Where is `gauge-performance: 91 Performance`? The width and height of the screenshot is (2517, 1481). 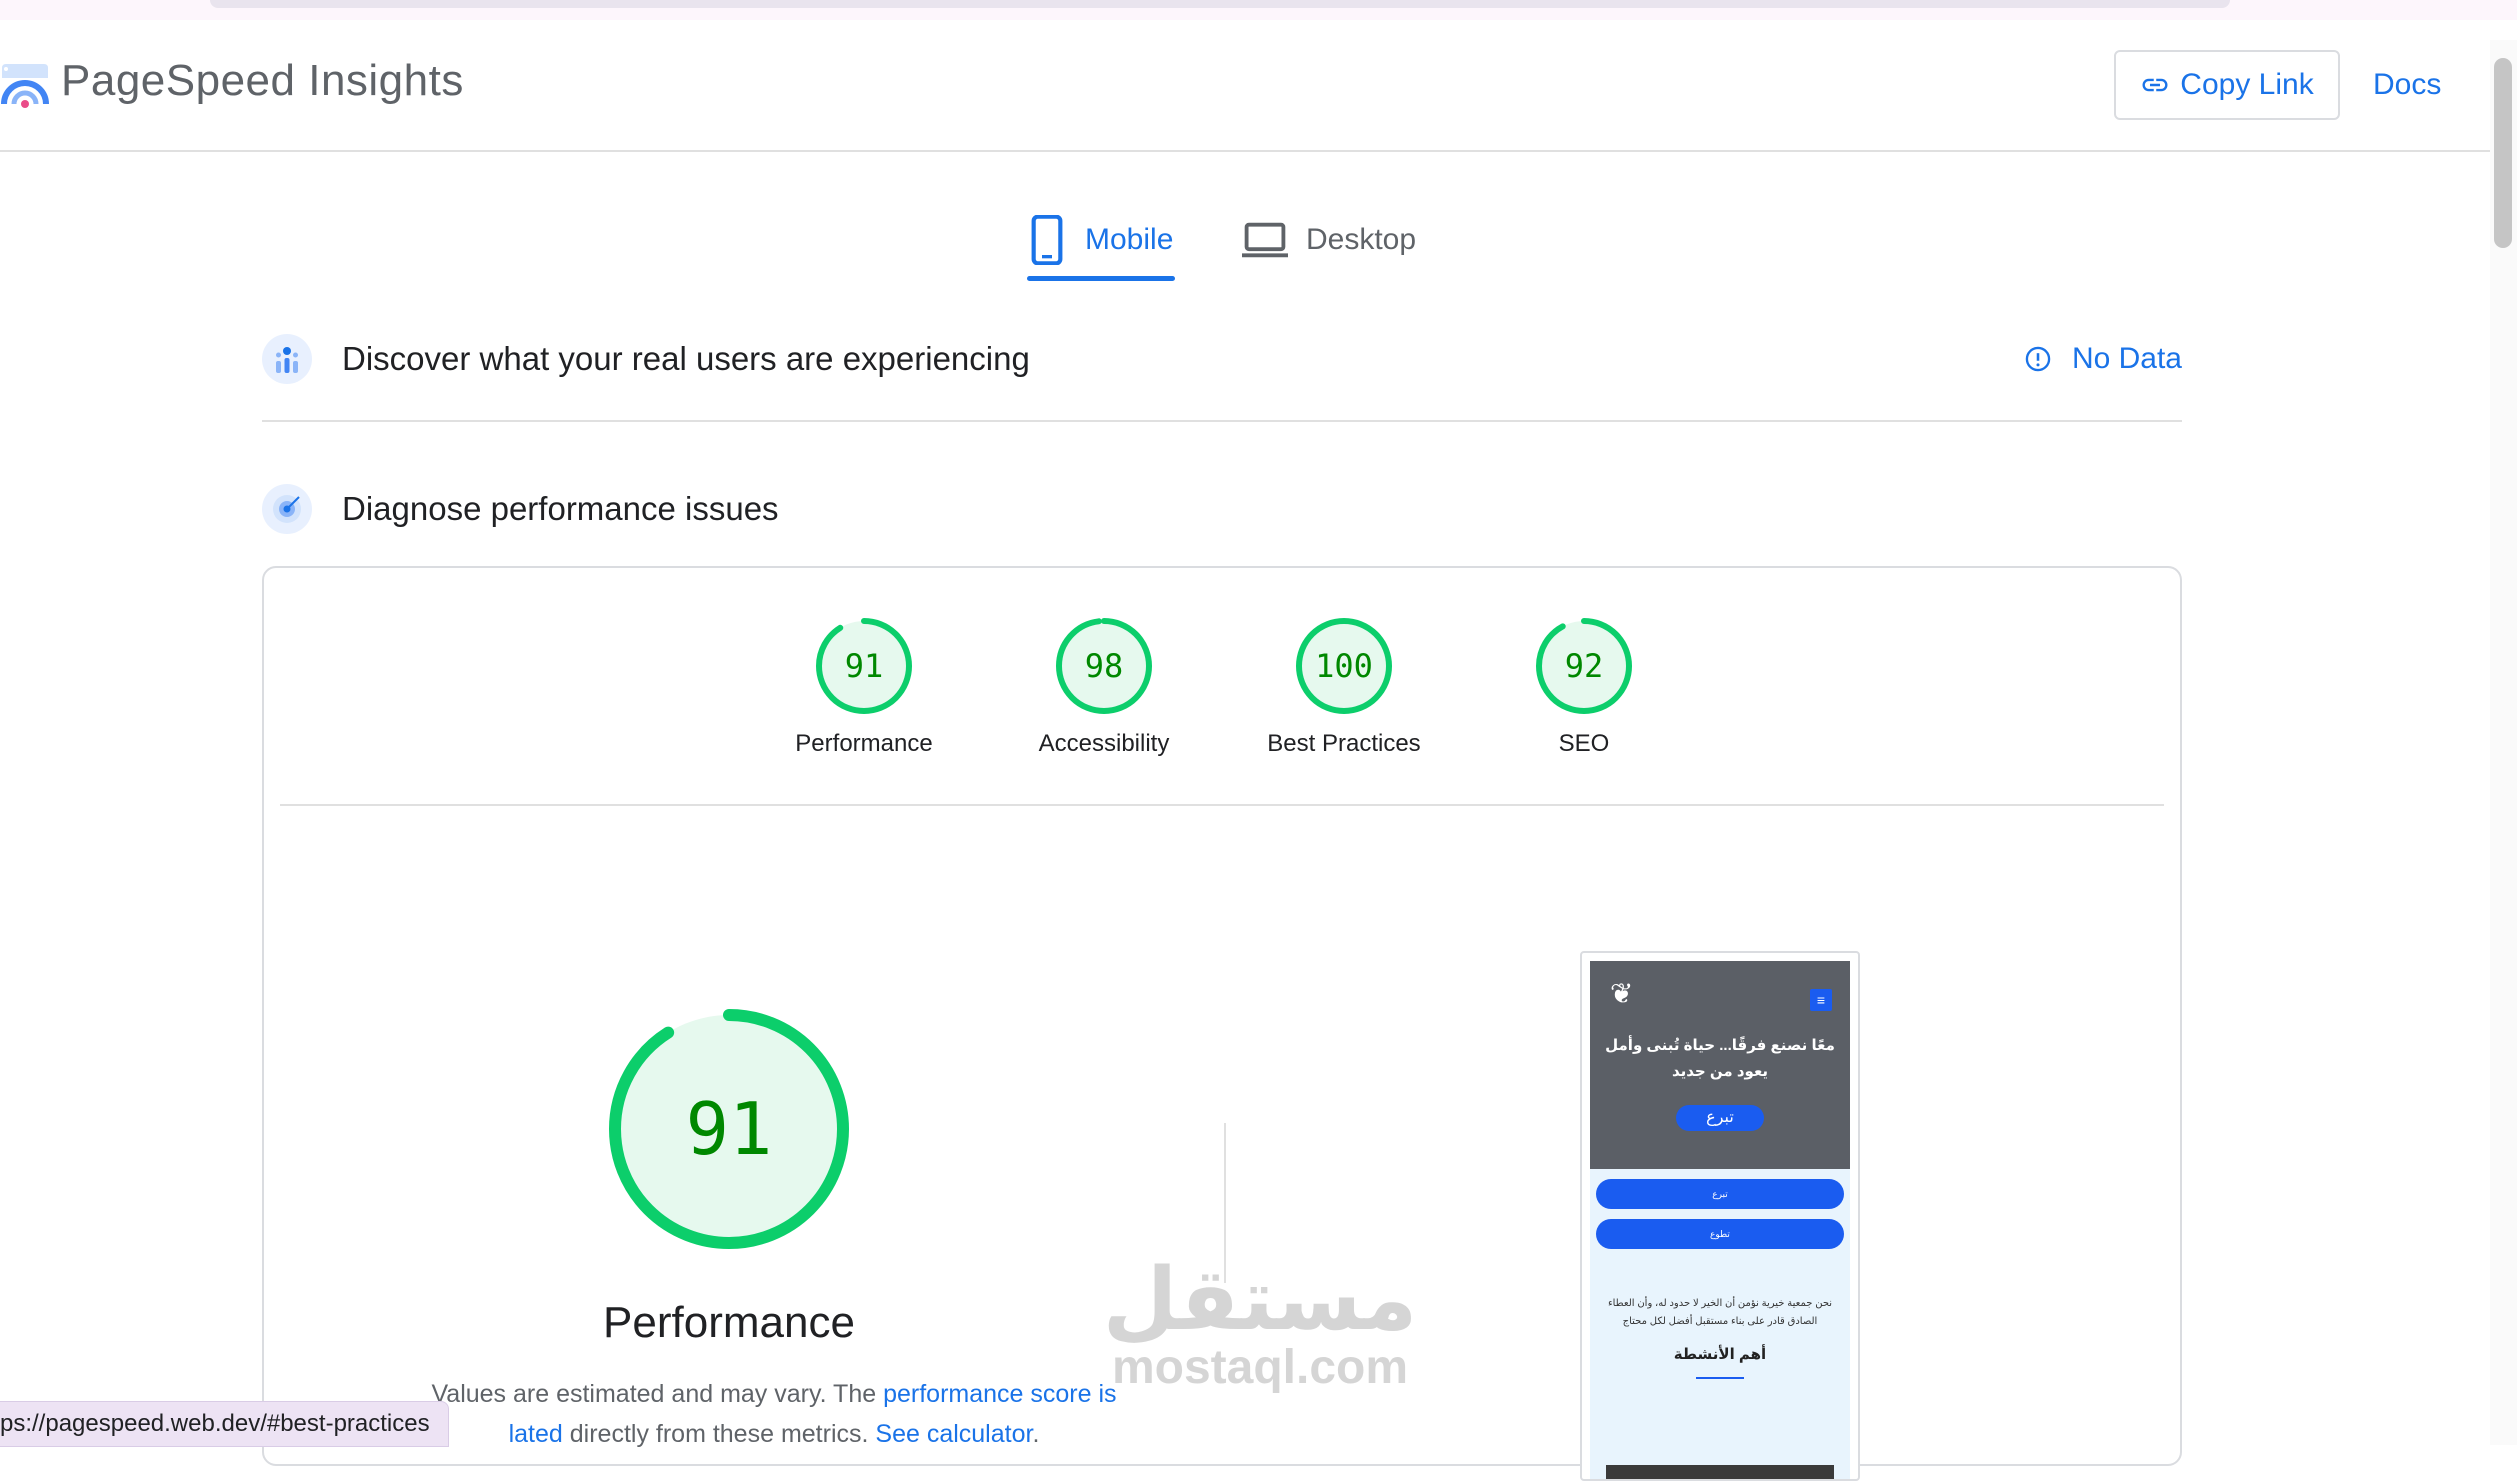 gauge-performance: 91 Performance is located at coordinates (864, 687).